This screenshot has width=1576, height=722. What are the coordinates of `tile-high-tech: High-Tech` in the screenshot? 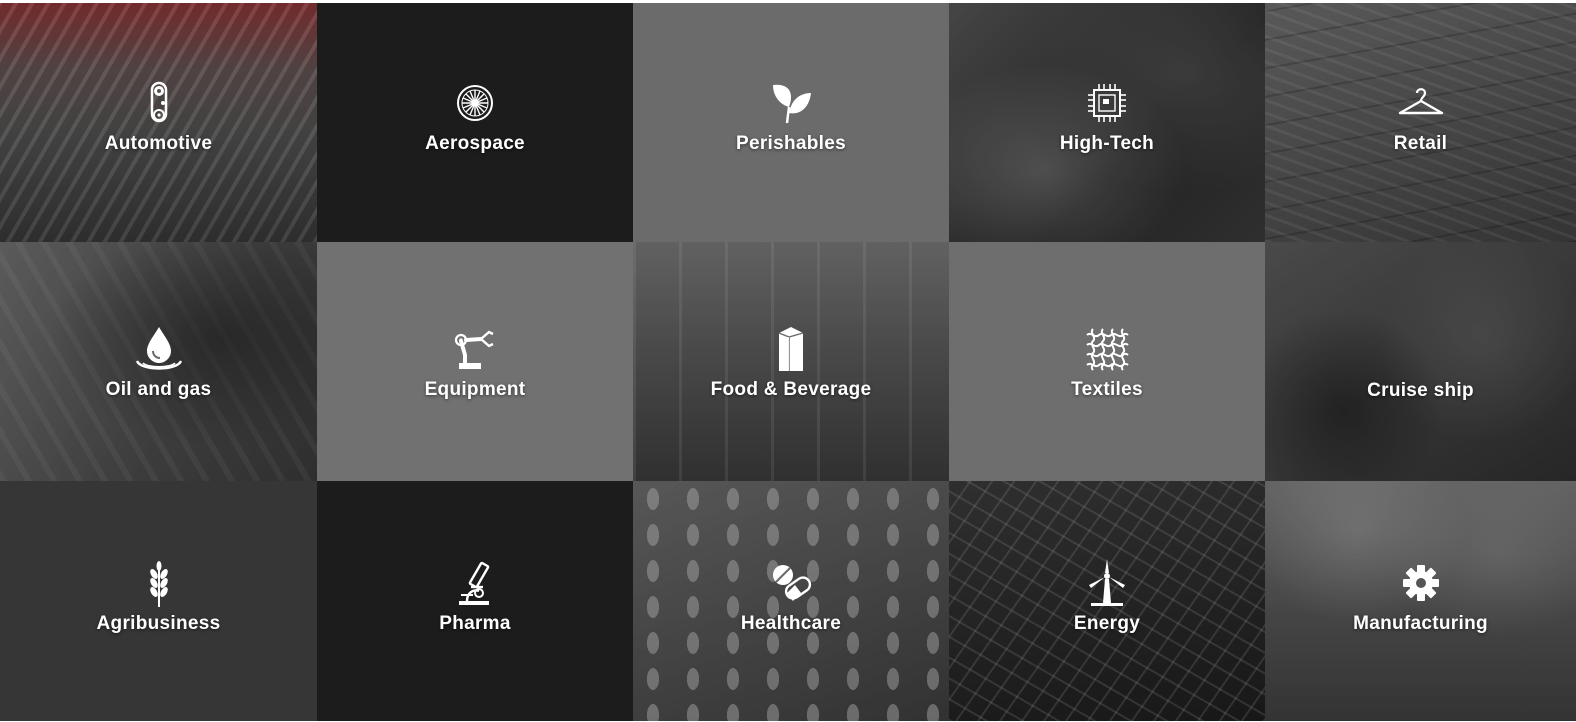 It's located at (1107, 122).